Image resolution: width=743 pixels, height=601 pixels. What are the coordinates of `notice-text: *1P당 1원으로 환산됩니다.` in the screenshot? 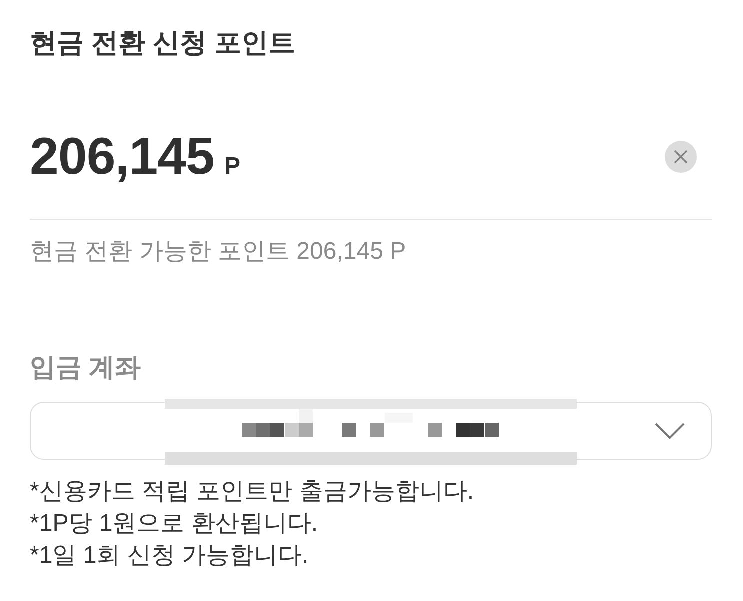 It's located at (174, 524).